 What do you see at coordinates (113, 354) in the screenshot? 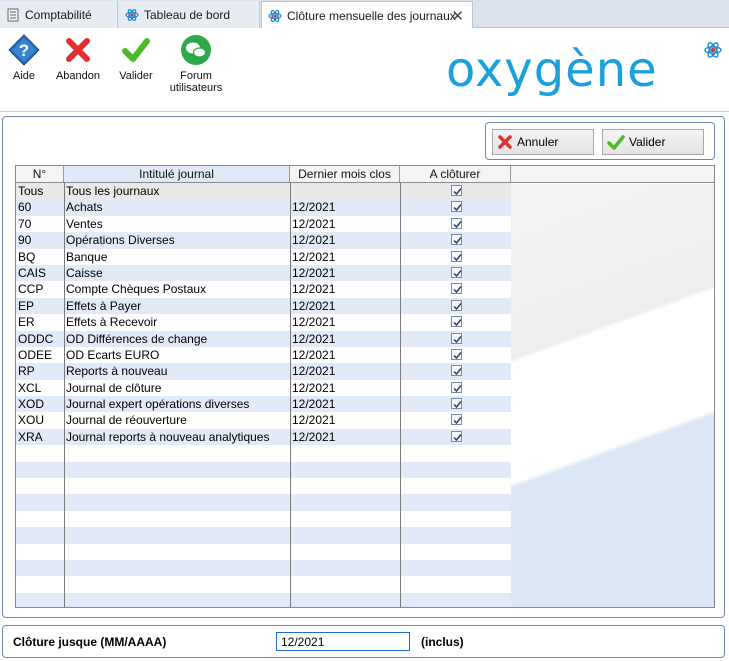
I see `journal-label: OD Ecarts EURO` at bounding box center [113, 354].